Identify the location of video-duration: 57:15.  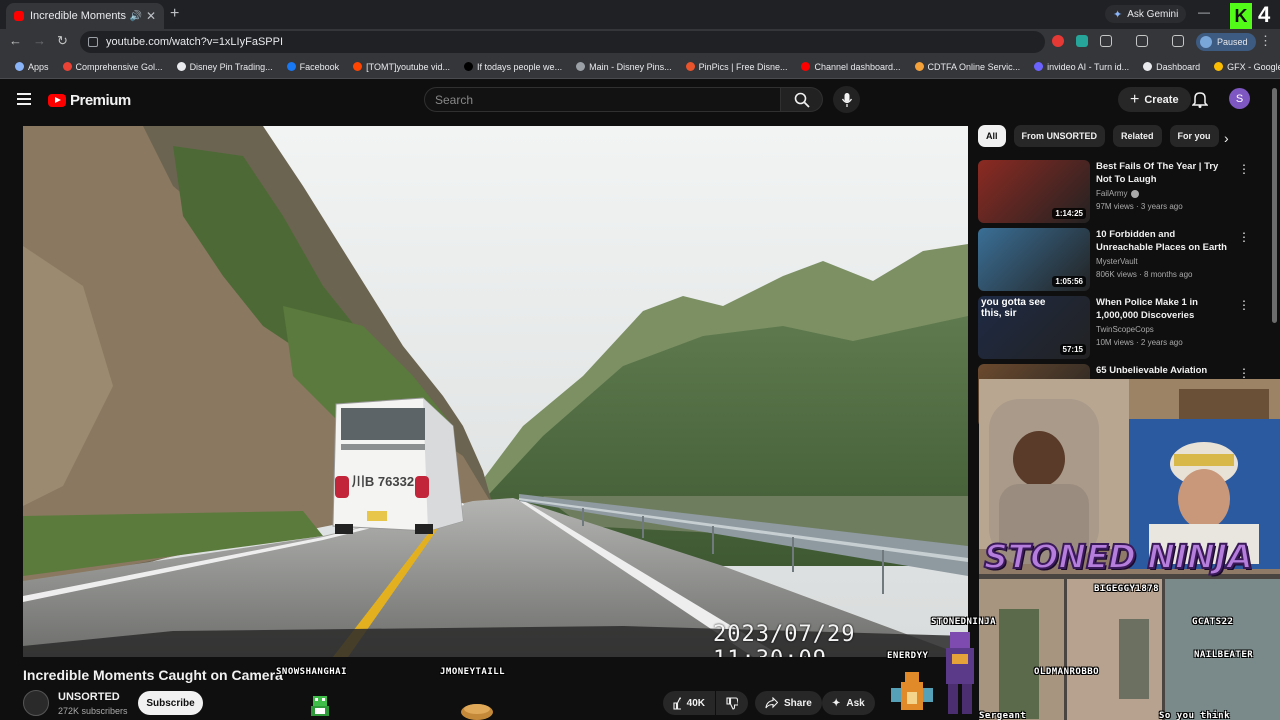
(1072, 349).